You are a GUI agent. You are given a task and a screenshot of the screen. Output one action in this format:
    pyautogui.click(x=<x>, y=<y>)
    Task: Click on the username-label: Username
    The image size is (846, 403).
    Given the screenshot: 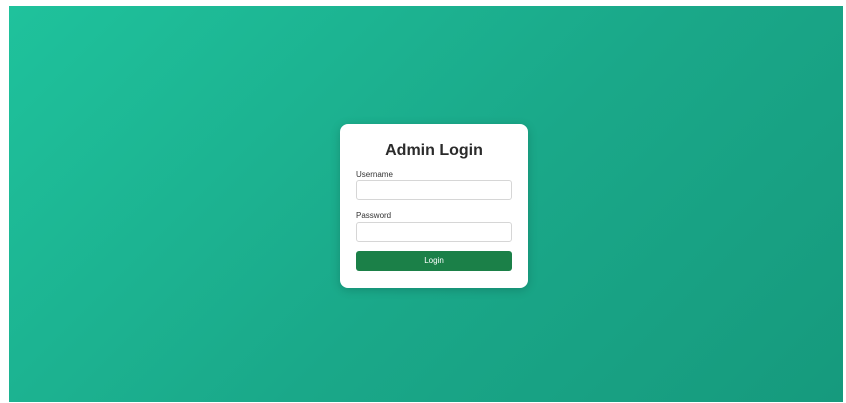 What is the action you would take?
    pyautogui.click(x=374, y=174)
    